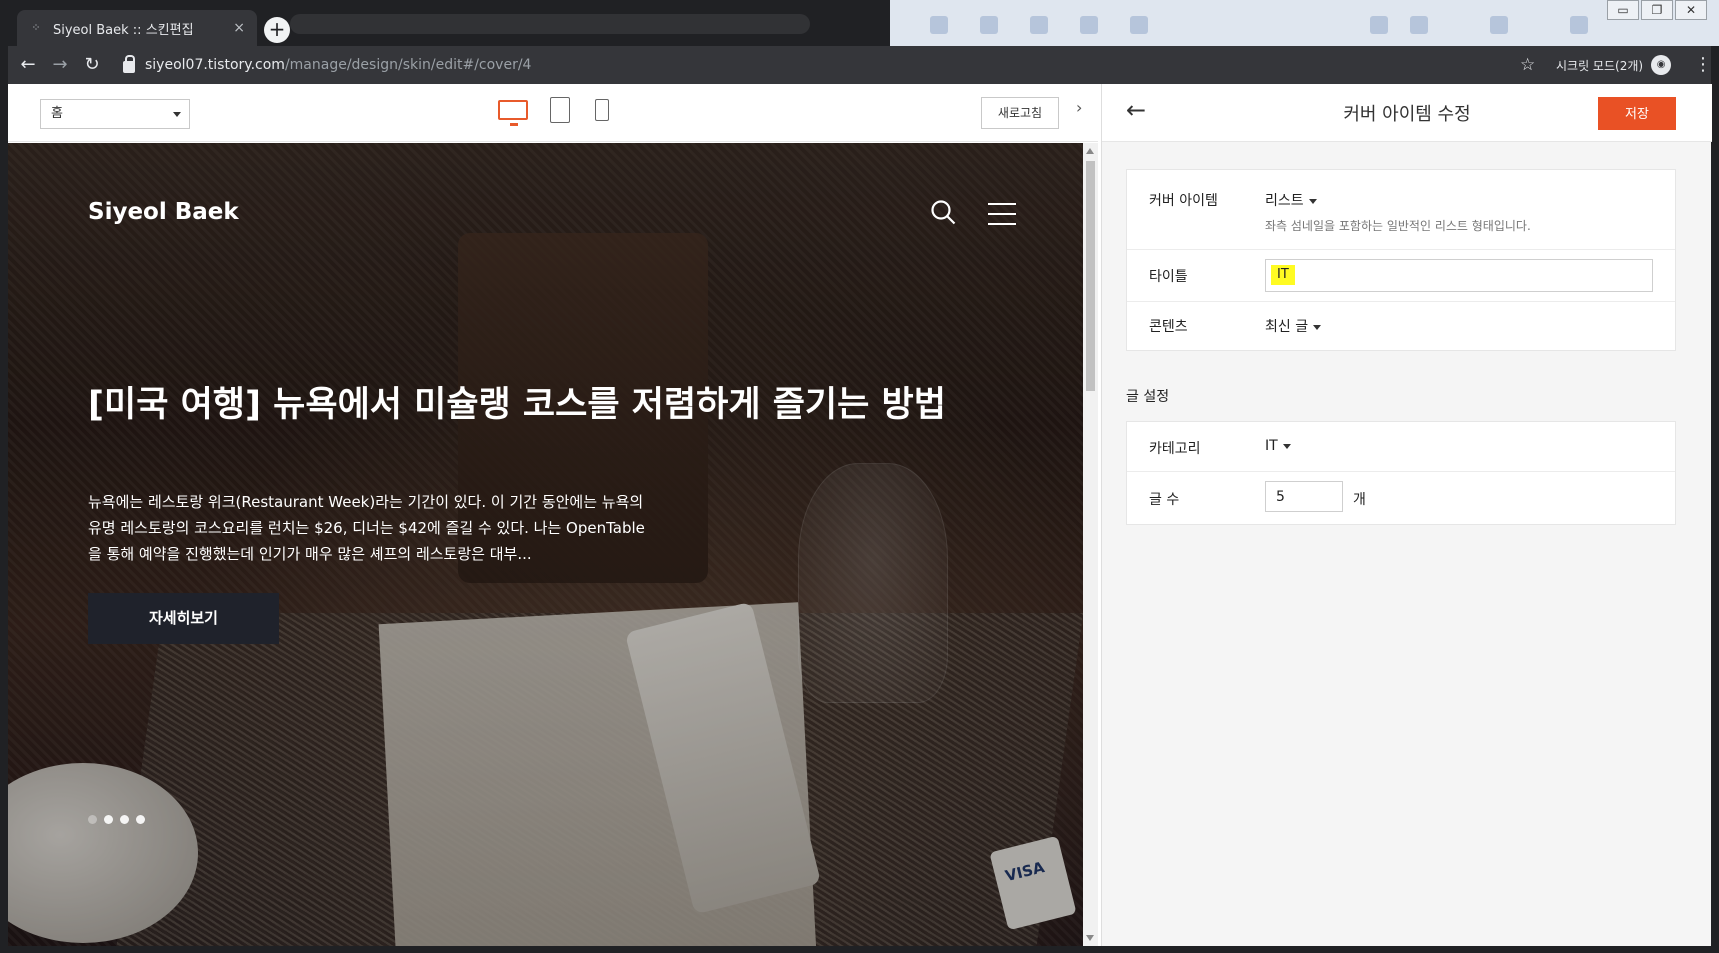  What do you see at coordinates (560, 110) in the screenshot?
I see `tablet-device-icon` at bounding box center [560, 110].